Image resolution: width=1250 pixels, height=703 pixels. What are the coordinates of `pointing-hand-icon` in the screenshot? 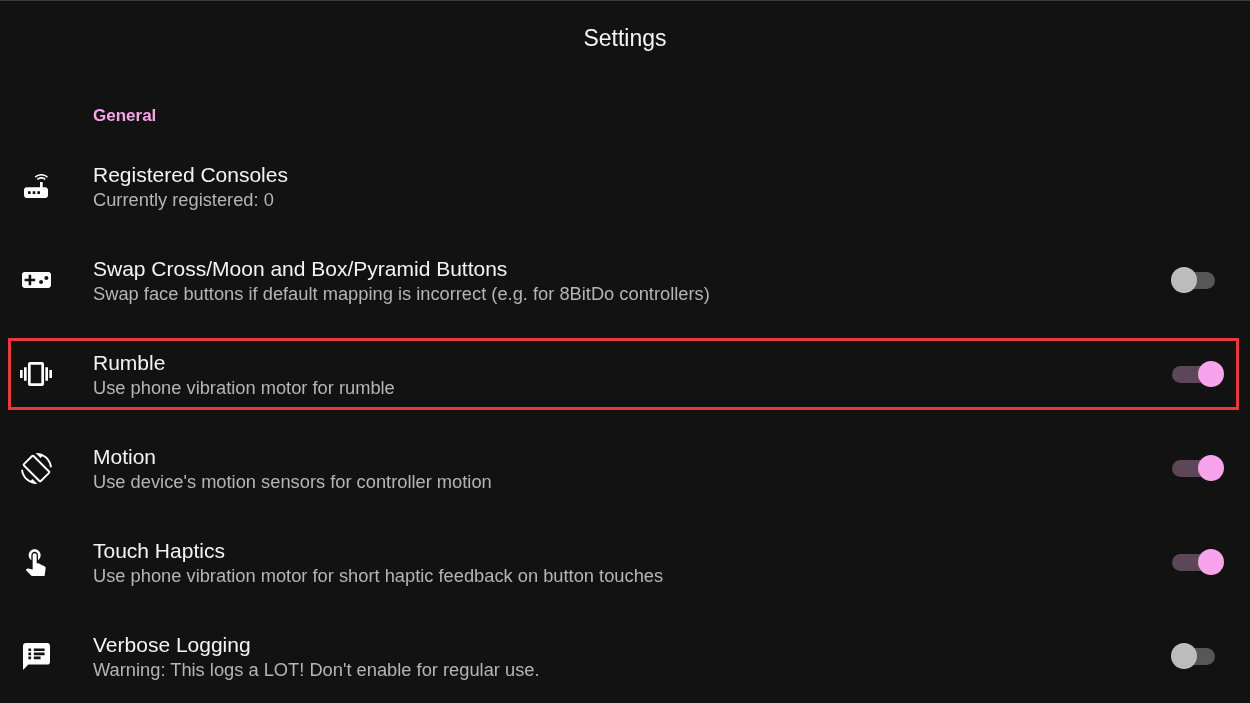 It's located at (36, 562).